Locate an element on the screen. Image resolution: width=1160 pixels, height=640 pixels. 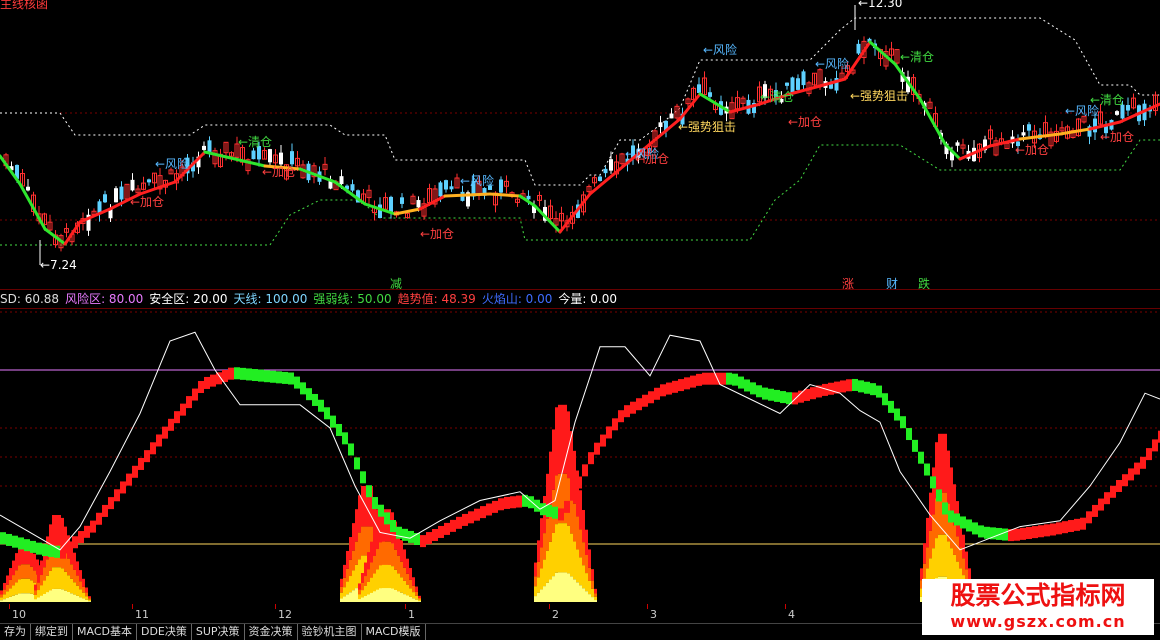
legend-item: 今量: 0.00 is located at coordinates (587, 299).